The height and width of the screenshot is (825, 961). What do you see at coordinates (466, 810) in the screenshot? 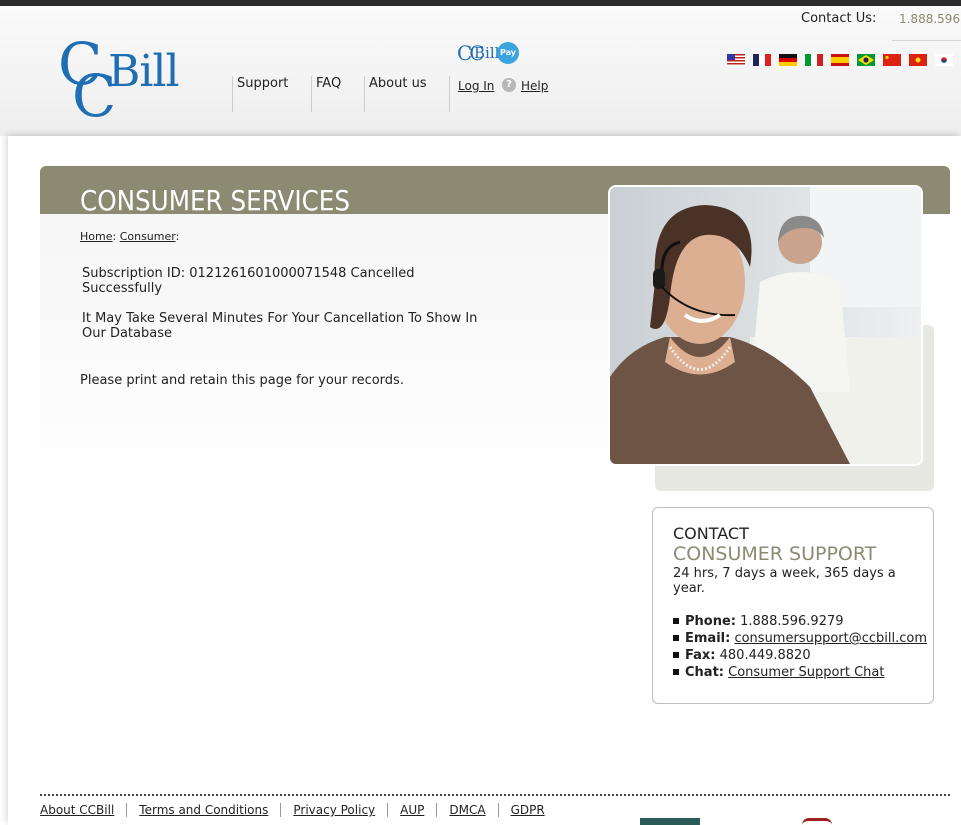
I see `footer-dmca-link: DMCA` at bounding box center [466, 810].